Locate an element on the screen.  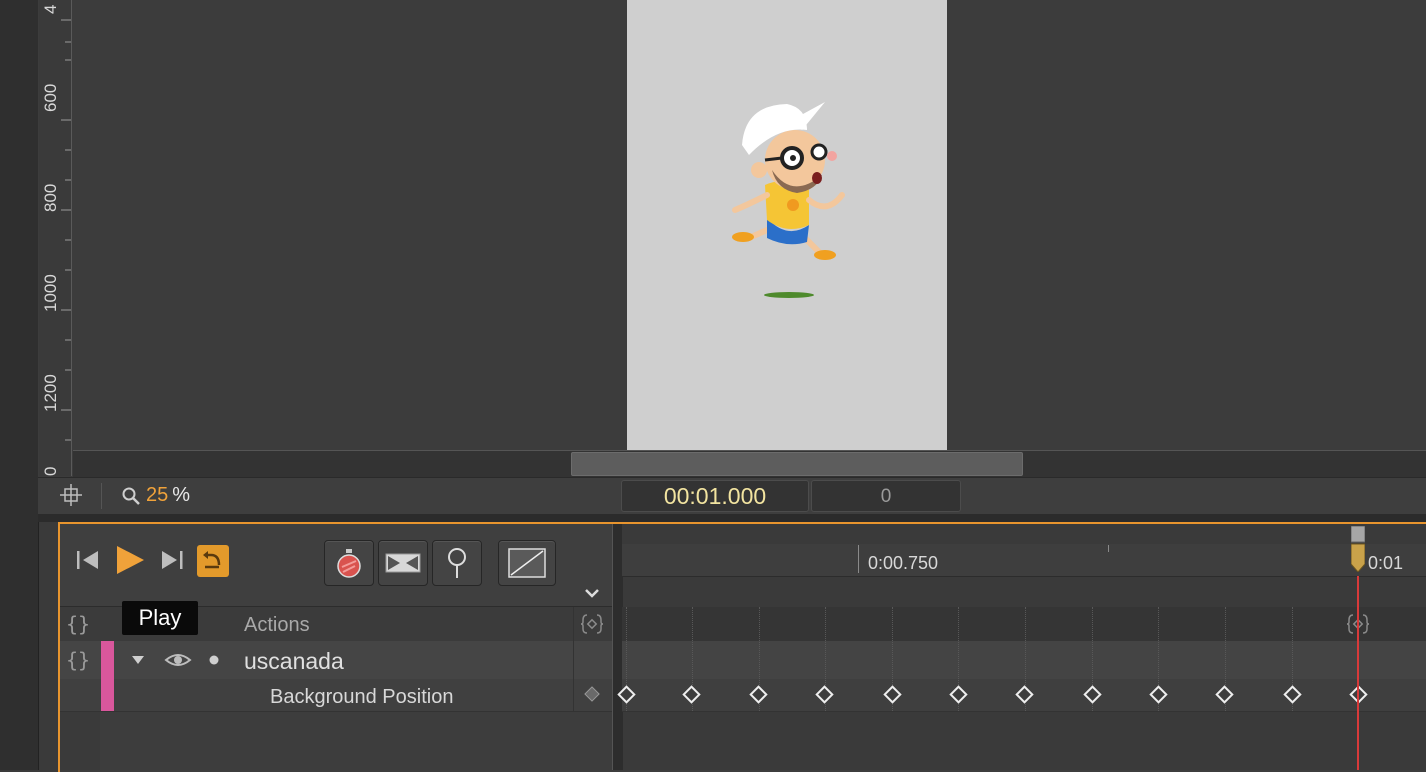
chevron-down-icon is located at coordinates (592, 593).